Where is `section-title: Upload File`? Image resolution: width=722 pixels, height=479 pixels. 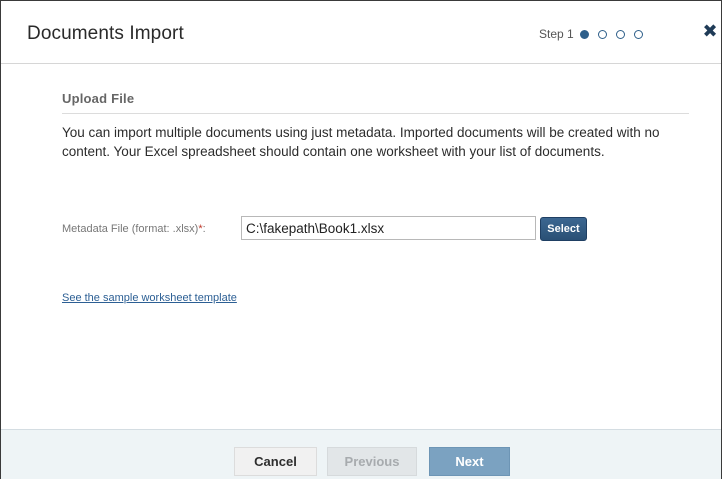
section-title: Upload File is located at coordinates (98, 98).